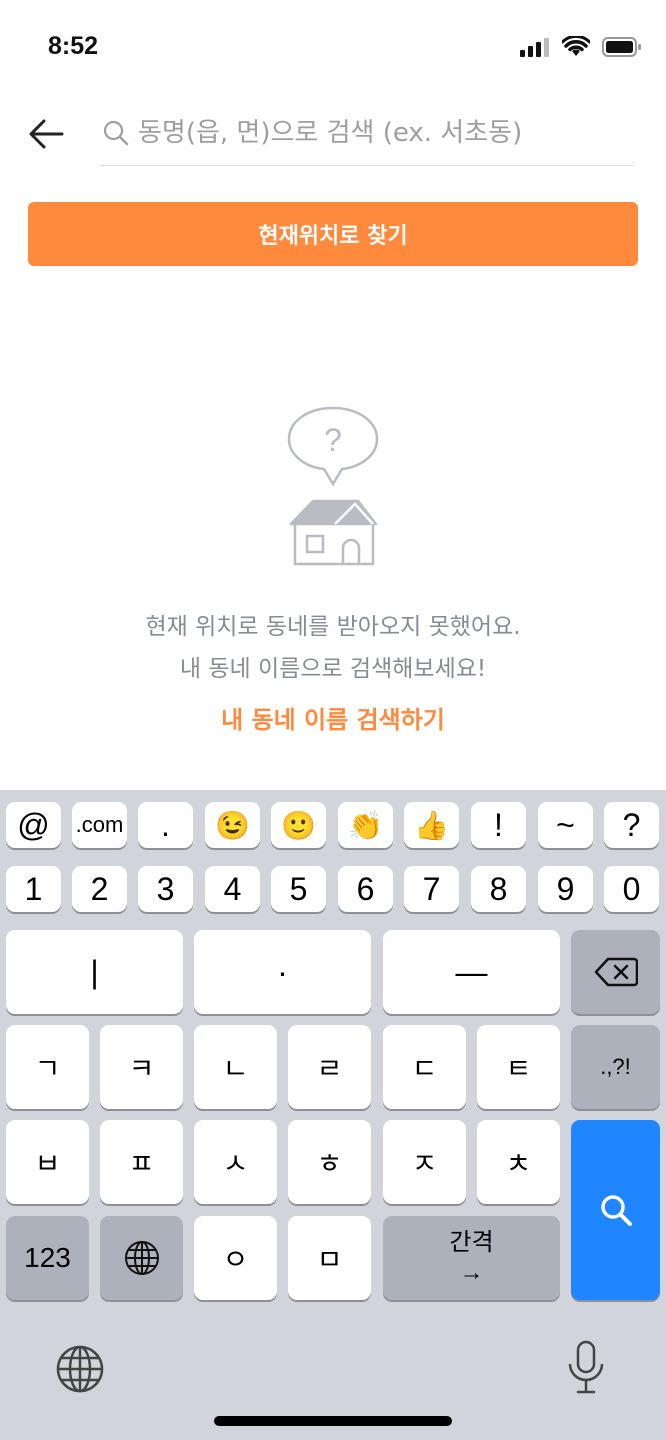  What do you see at coordinates (631, 889) in the screenshot?
I see `key-0: 0` at bounding box center [631, 889].